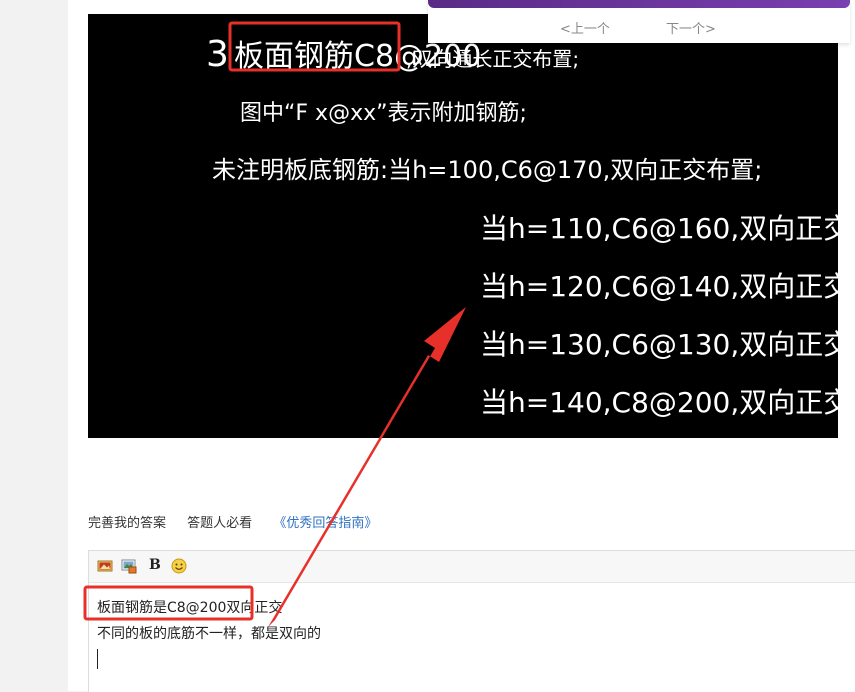 Image resolution: width=855 pixels, height=692 pixels. What do you see at coordinates (691, 27) in the screenshot?
I see `next-button: 下一个>` at bounding box center [691, 27].